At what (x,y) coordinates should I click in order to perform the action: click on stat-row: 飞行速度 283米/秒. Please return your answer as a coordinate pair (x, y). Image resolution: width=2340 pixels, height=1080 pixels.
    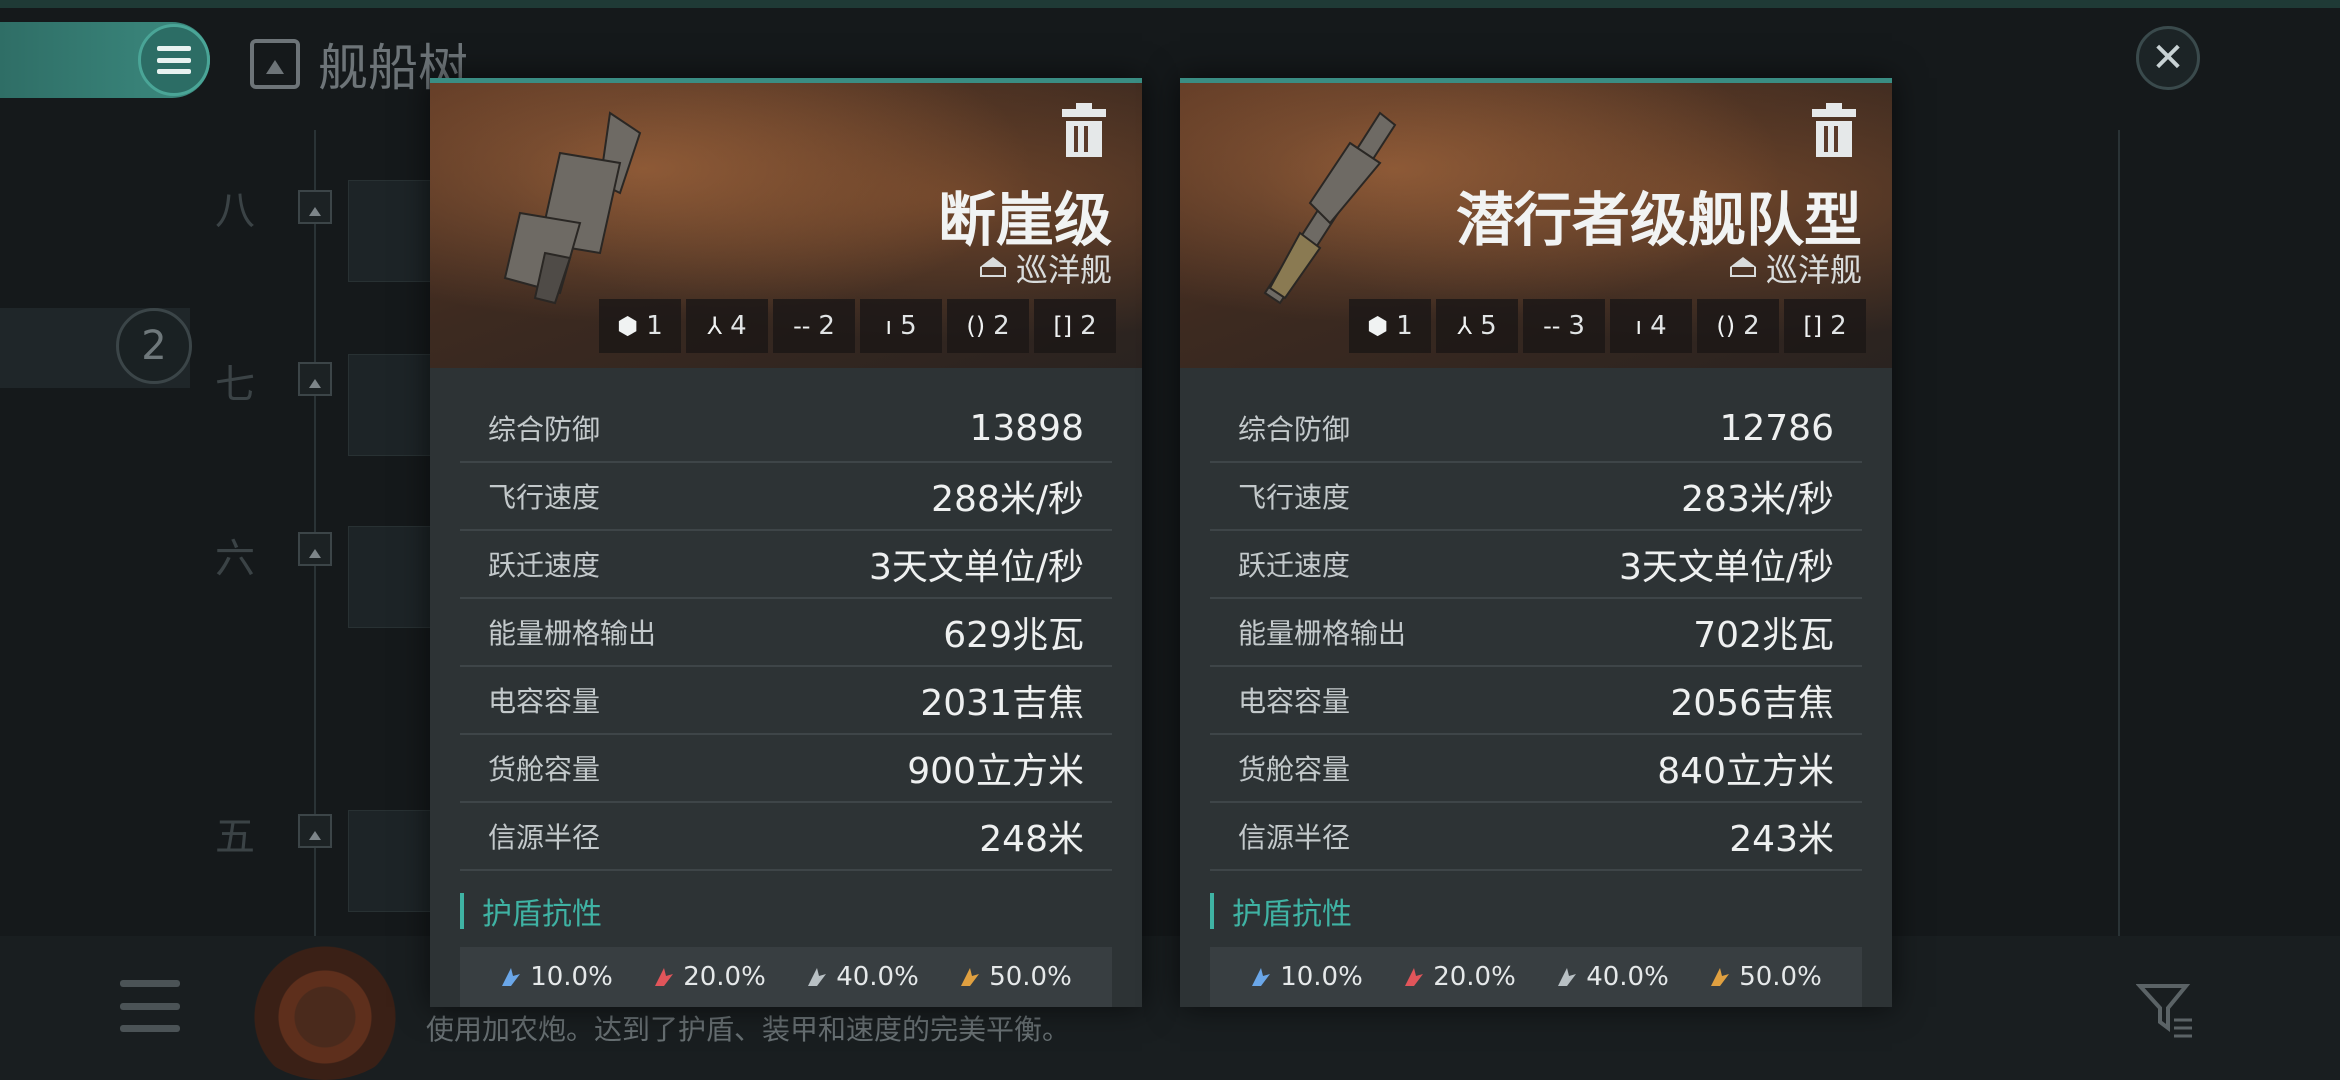
    Looking at the image, I should click on (1536, 497).